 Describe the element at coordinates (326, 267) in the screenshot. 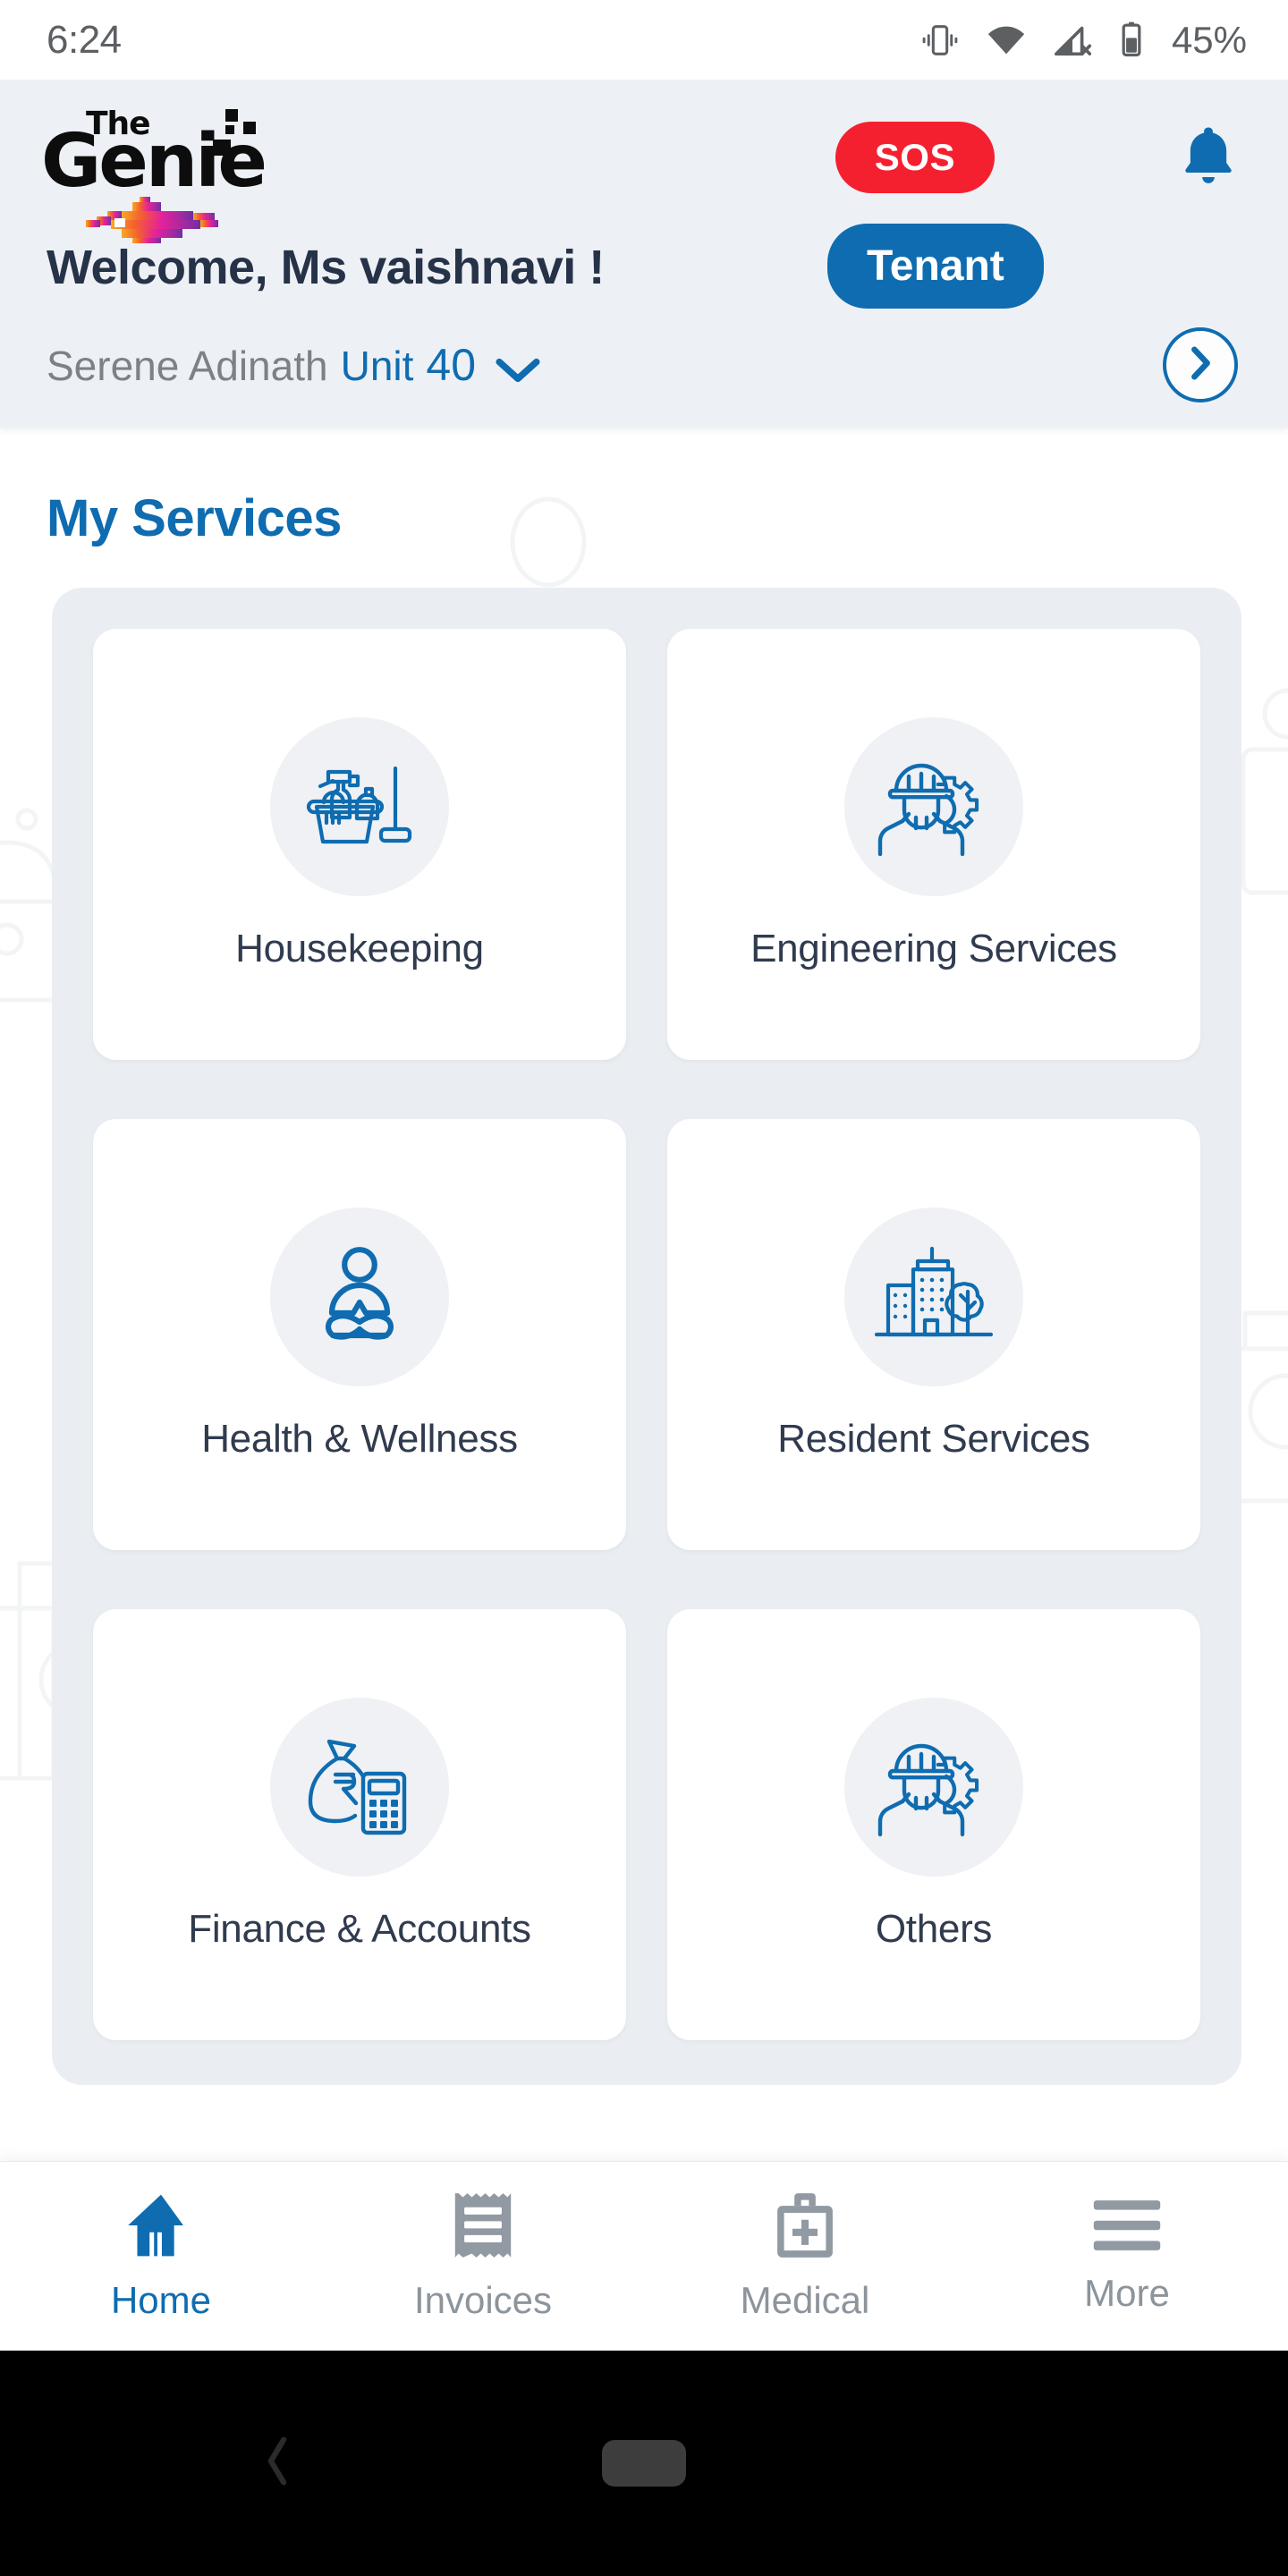

I see `welcome-message: Welcome, Ms vaishnavi !` at that location.